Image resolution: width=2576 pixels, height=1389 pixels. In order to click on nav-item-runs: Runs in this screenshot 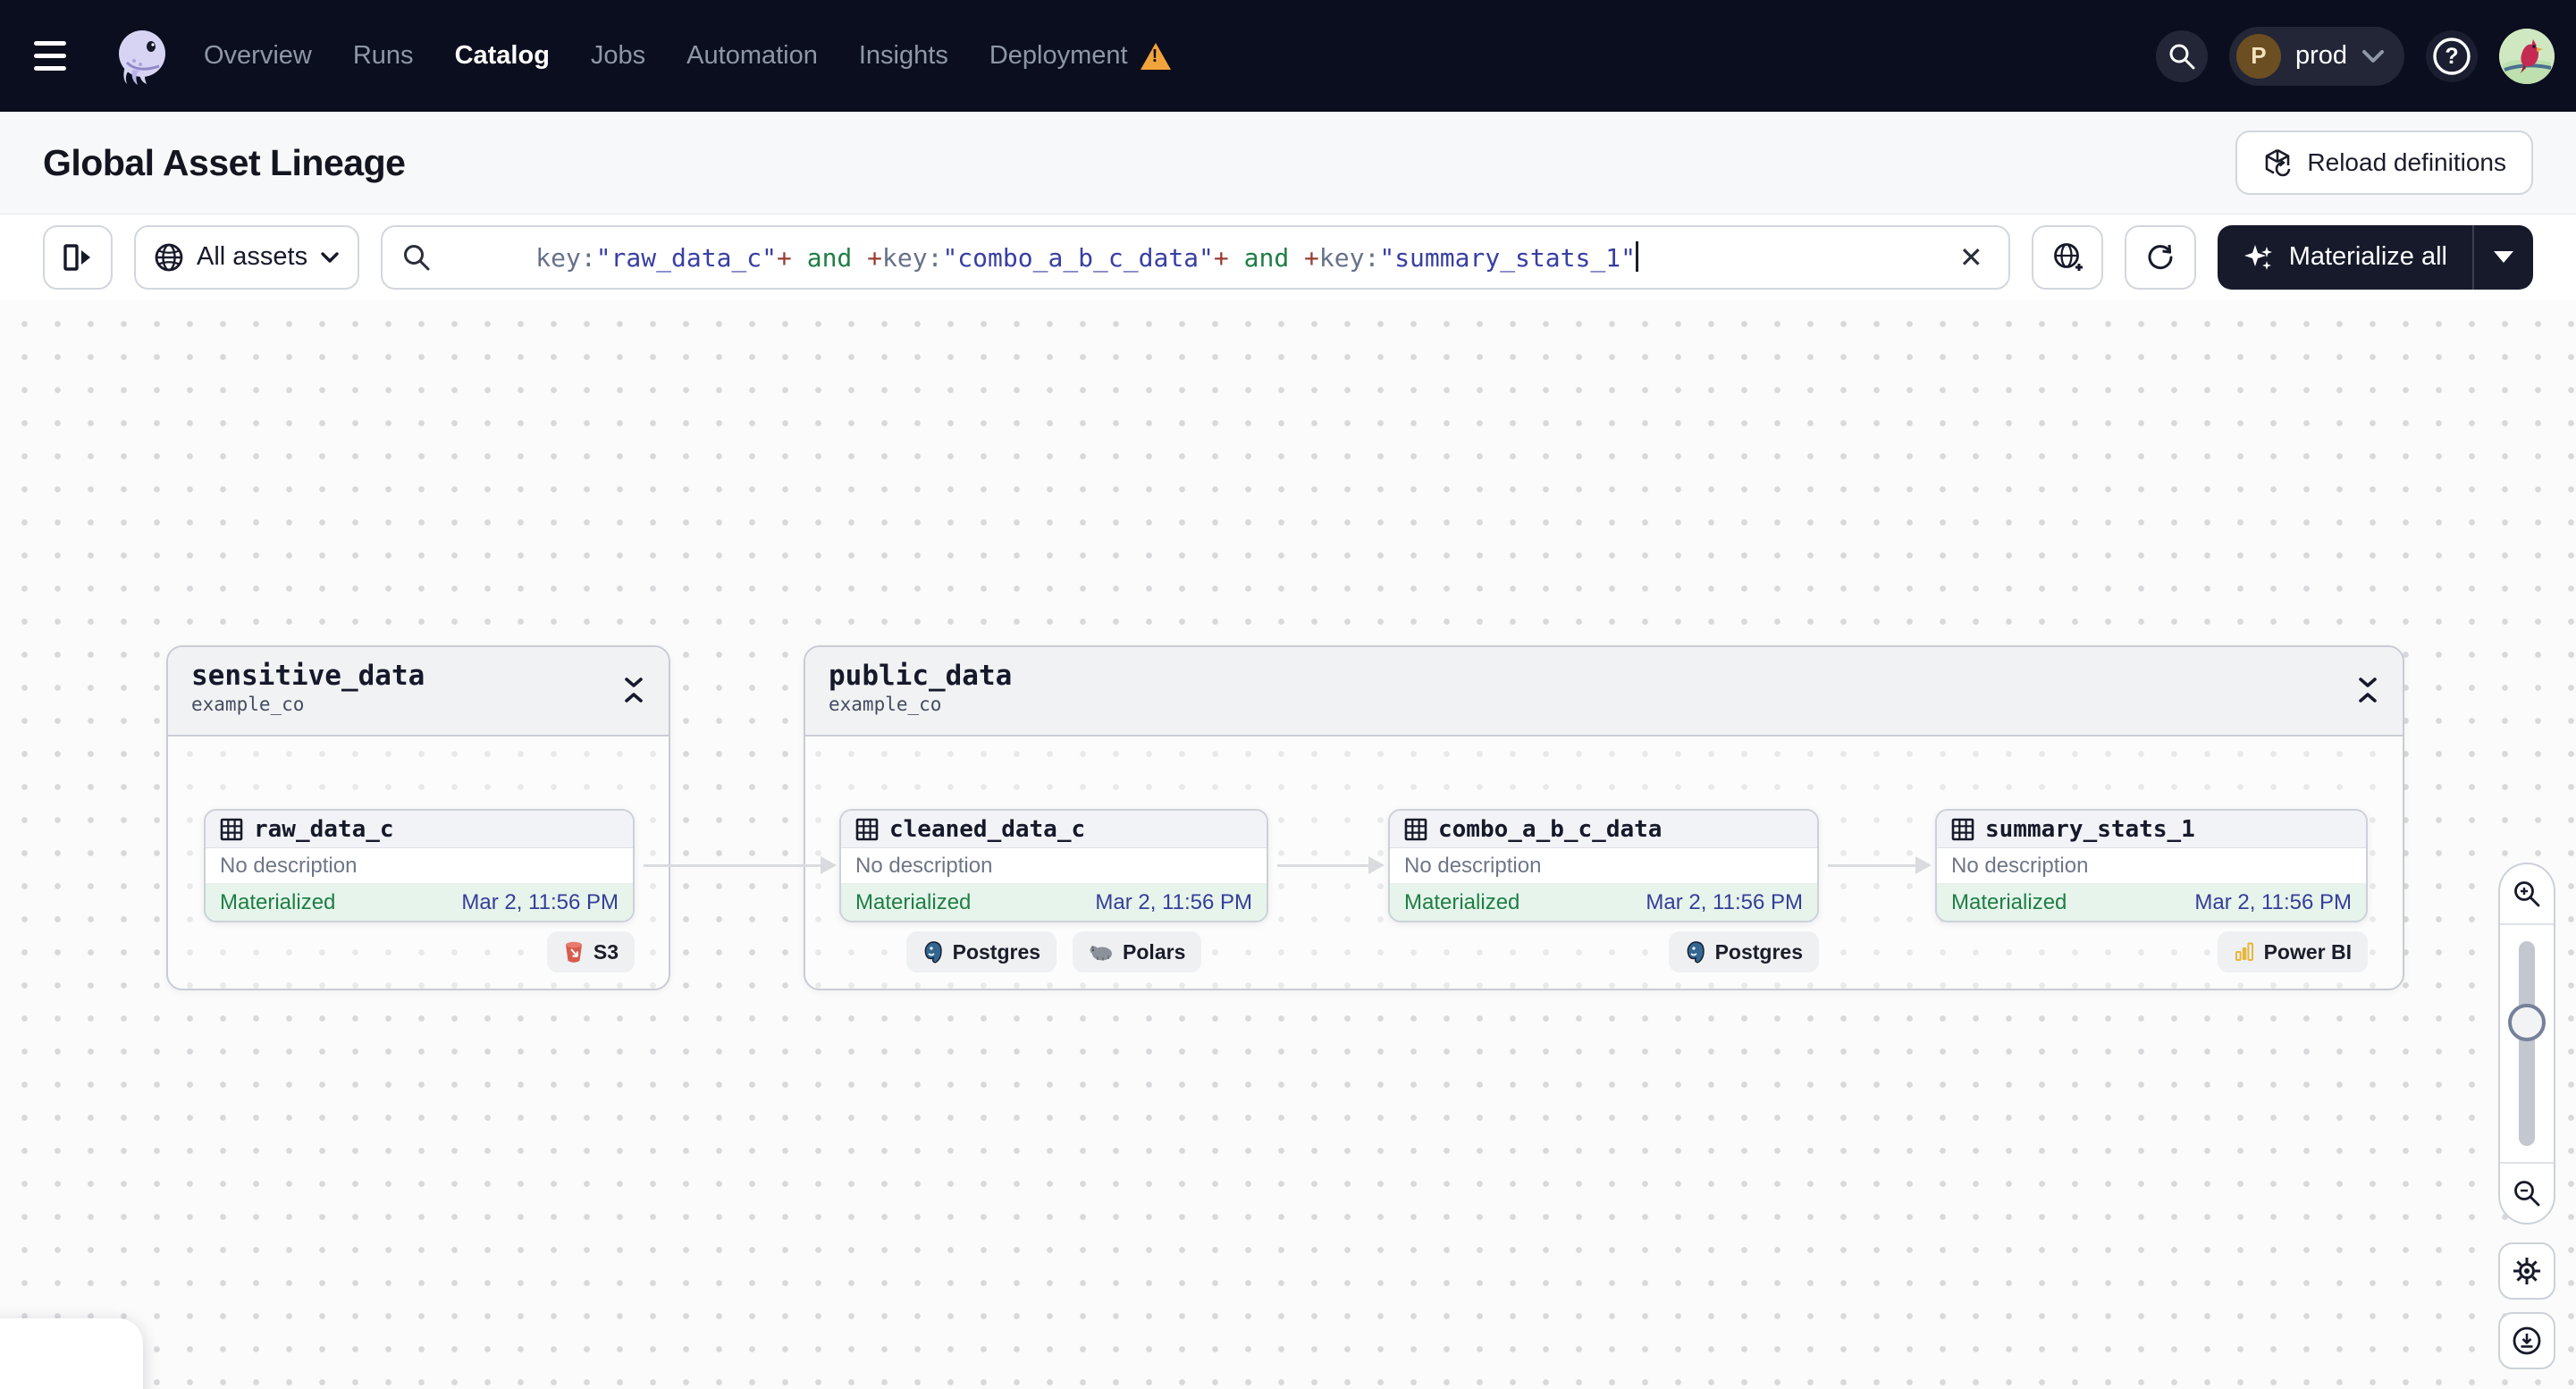, I will do `click(384, 56)`.